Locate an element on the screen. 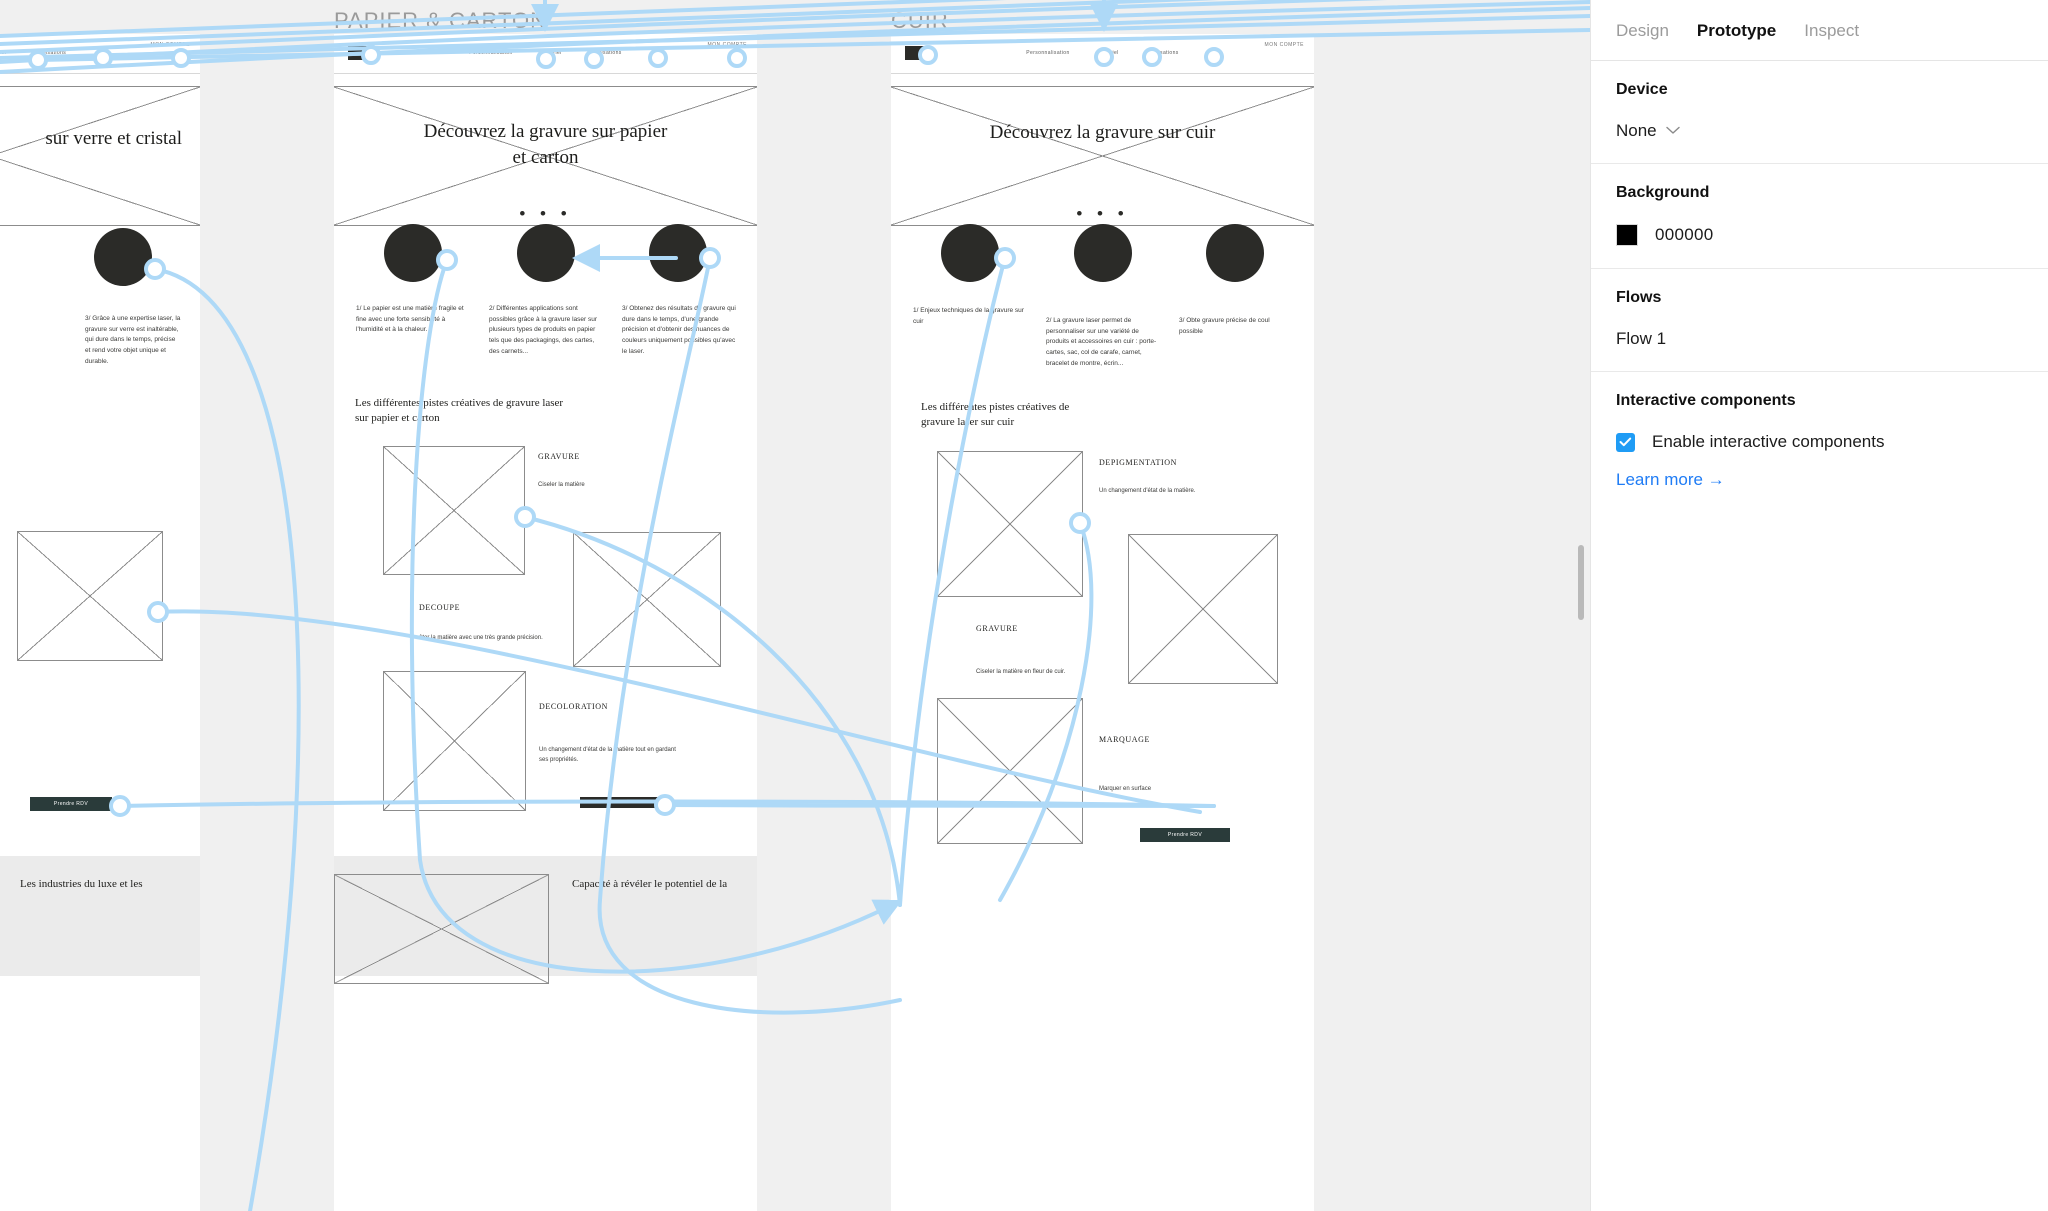 The width and height of the screenshot is (2048, 1211). tab-prototype: Prototype is located at coordinates (1736, 30).